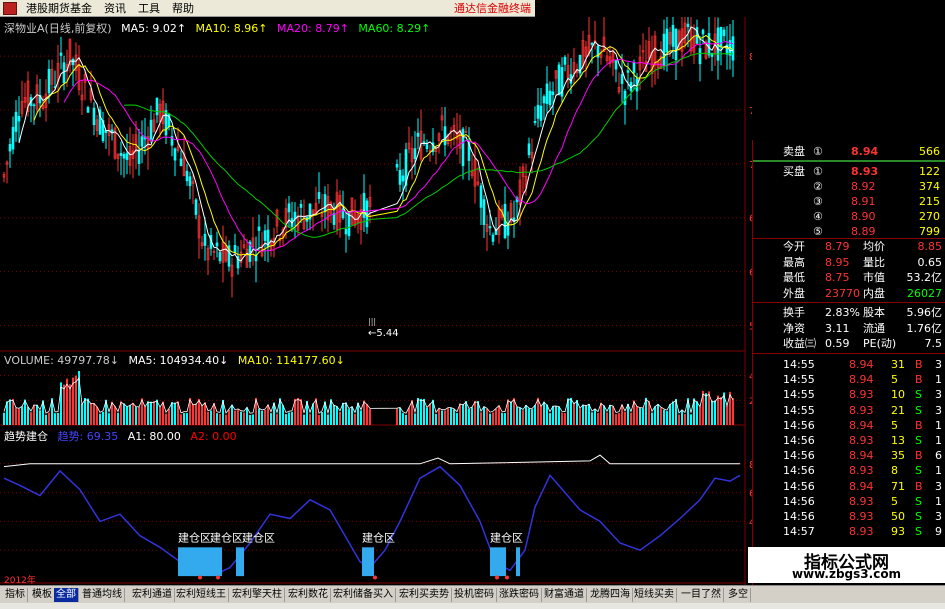 Image resolution: width=945 pixels, height=609 pixels. What do you see at coordinates (152, 595) in the screenshot?
I see `indicator-tab: 宏利通道` at bounding box center [152, 595].